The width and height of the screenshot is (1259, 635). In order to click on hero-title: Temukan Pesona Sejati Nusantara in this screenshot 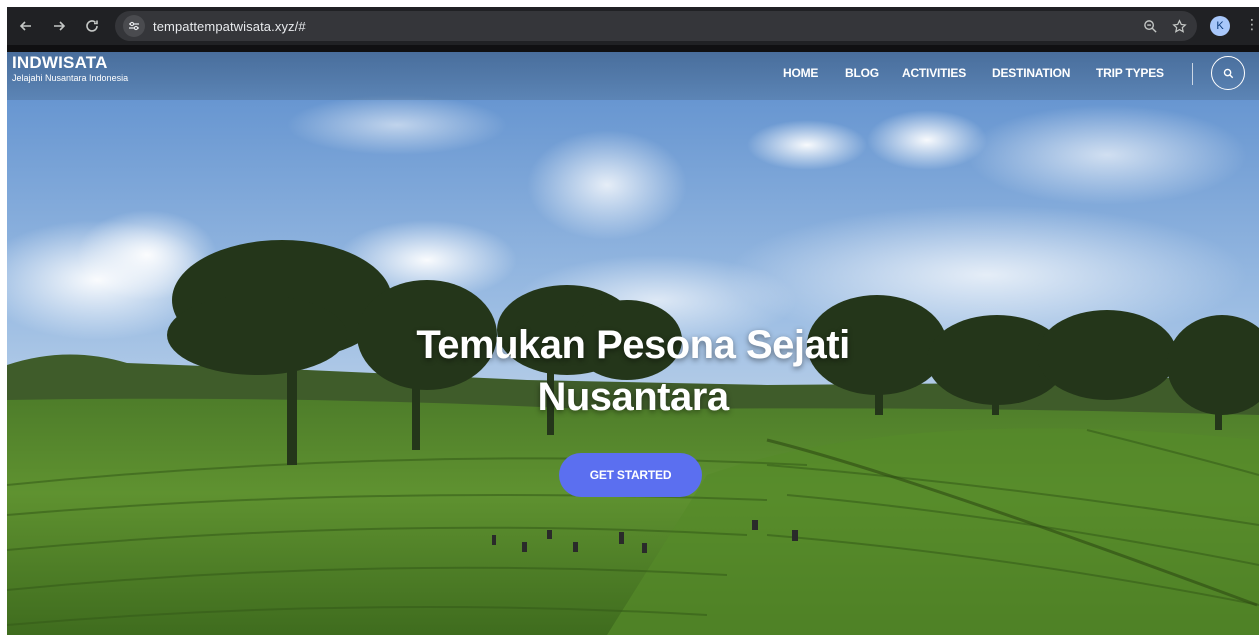, I will do `click(633, 371)`.